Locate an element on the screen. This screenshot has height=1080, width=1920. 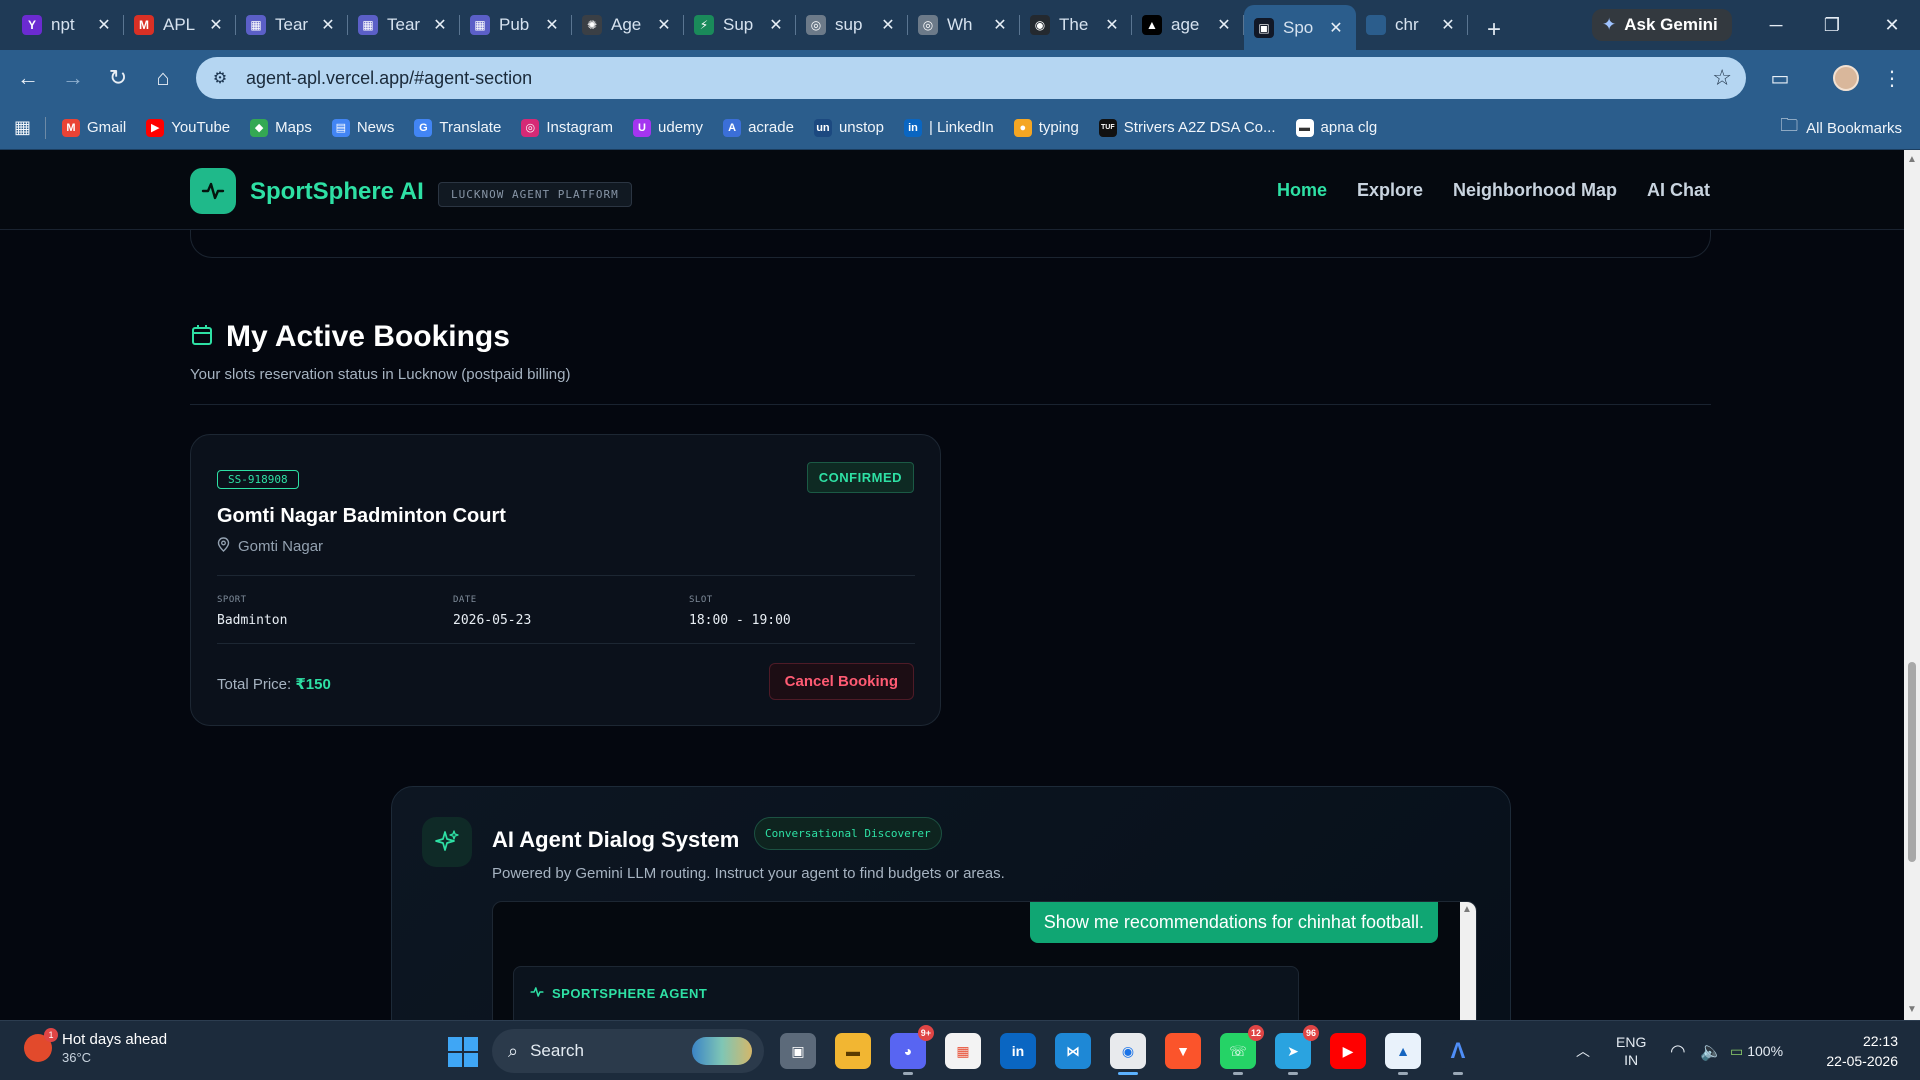
ask-gemini-button: ✦ Ask Gemini is located at coordinates (1662, 25).